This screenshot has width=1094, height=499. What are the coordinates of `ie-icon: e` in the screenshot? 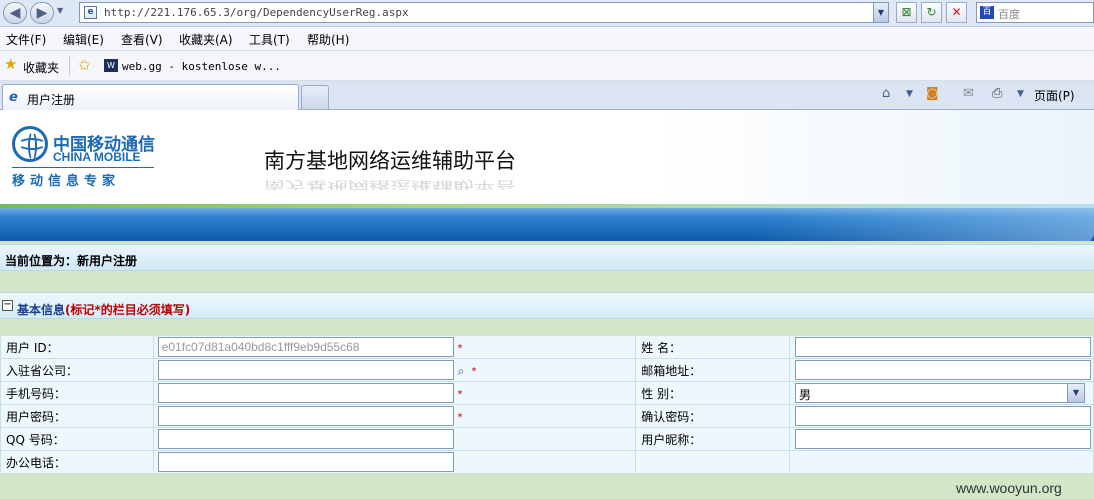 It's located at (13, 97).